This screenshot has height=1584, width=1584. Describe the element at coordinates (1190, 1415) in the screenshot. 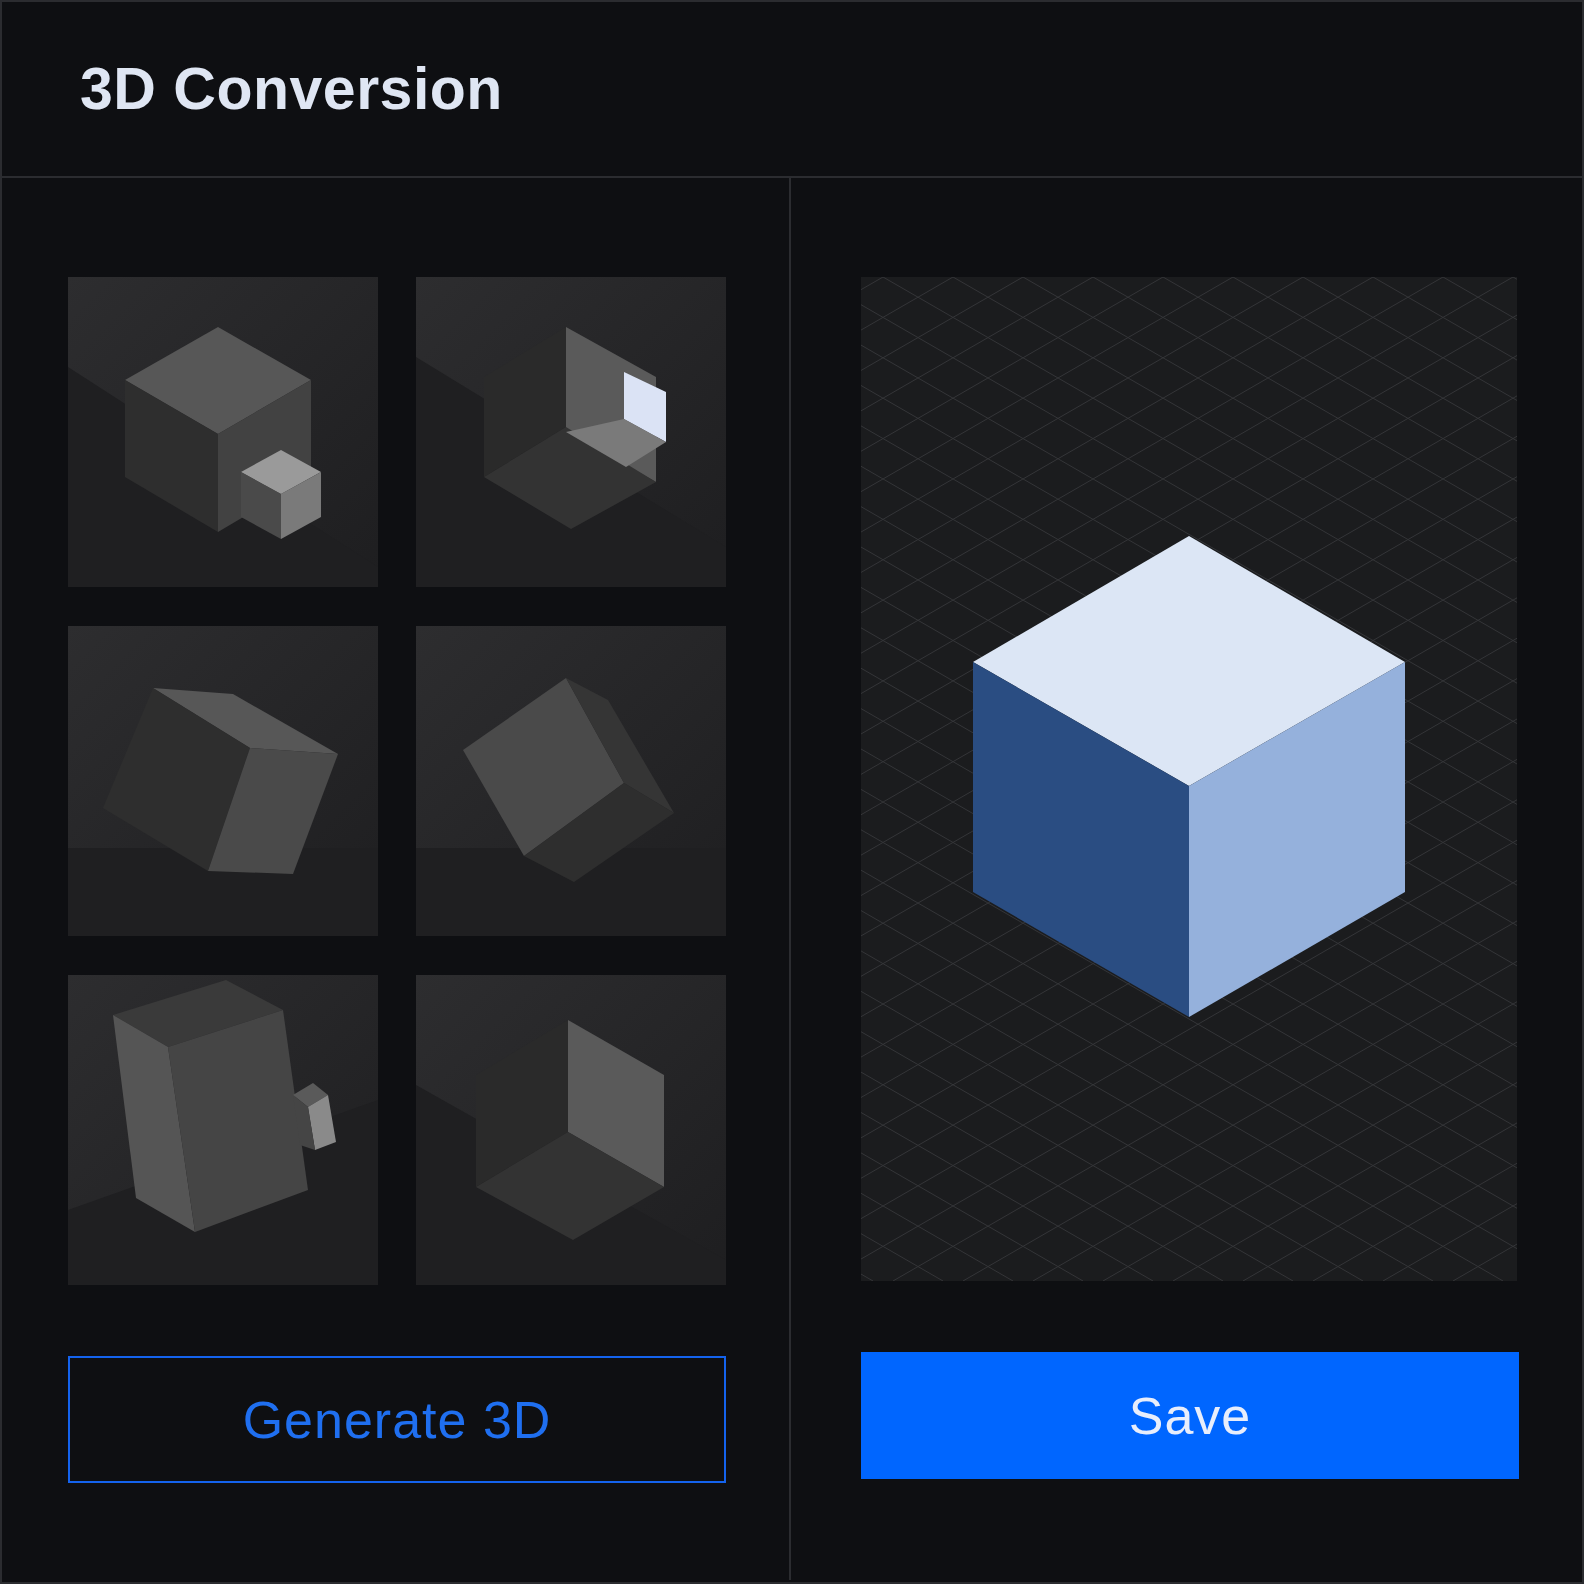

I see `save-button: Save` at that location.